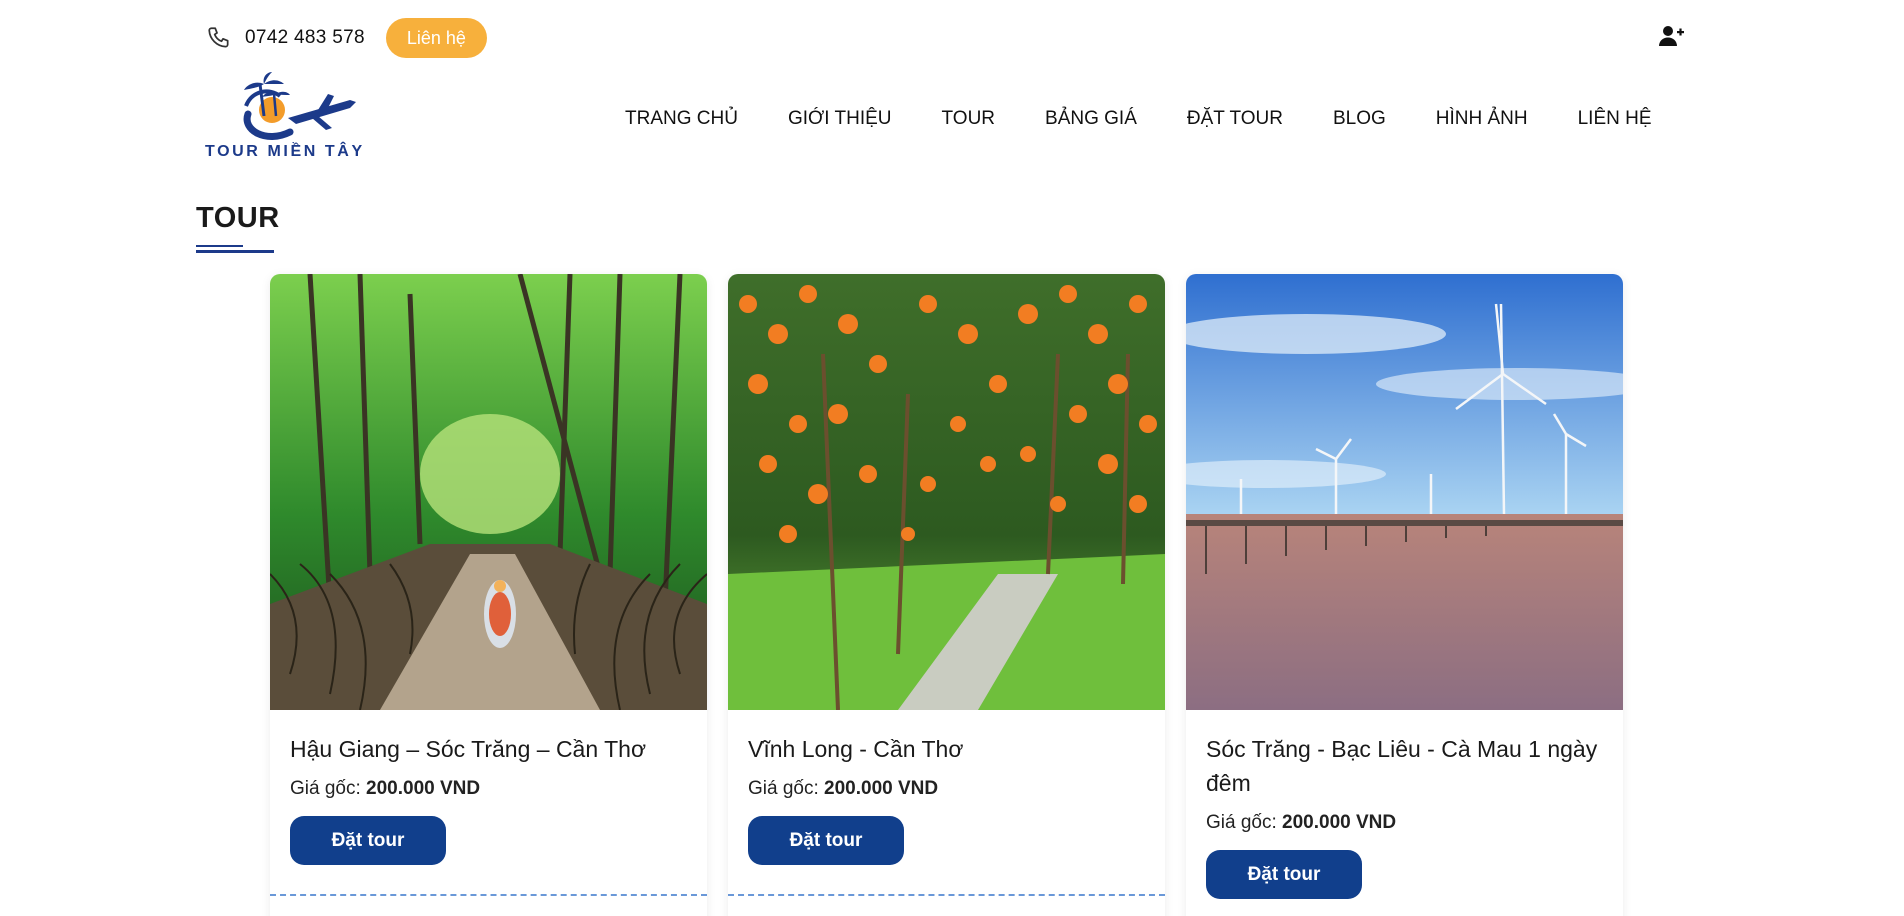 The width and height of the screenshot is (1904, 916). I want to click on nav-item-contact: LIÊN HỆ, so click(1615, 119).